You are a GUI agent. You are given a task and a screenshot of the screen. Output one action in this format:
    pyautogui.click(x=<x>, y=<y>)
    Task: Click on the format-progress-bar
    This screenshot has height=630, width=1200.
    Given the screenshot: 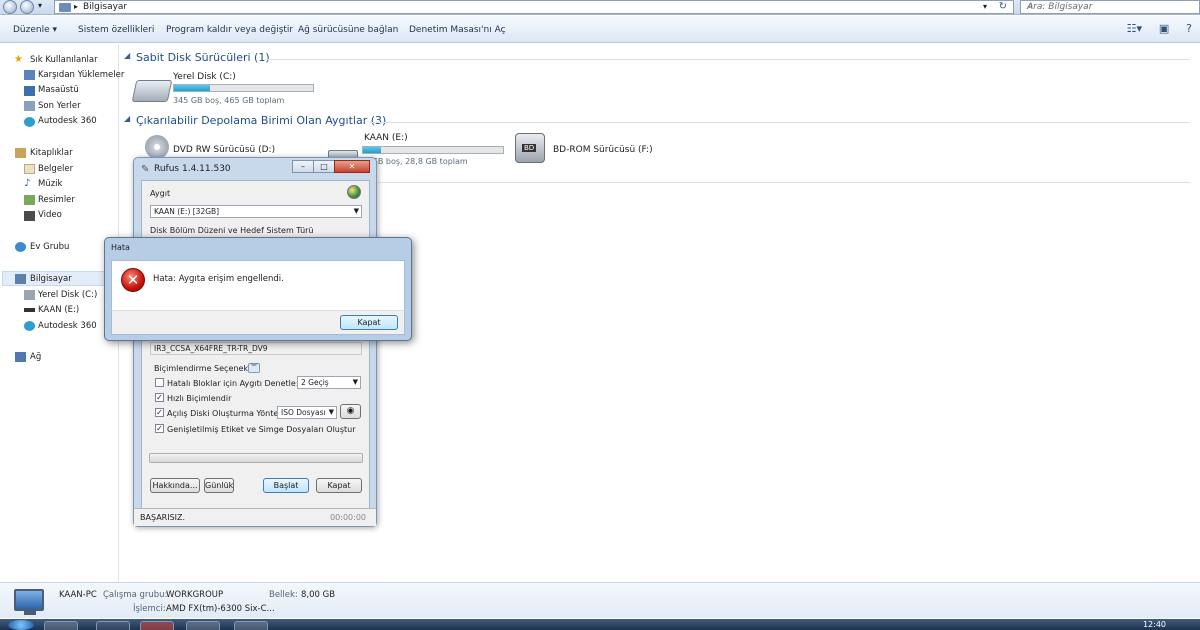 What is the action you would take?
    pyautogui.click(x=256, y=458)
    